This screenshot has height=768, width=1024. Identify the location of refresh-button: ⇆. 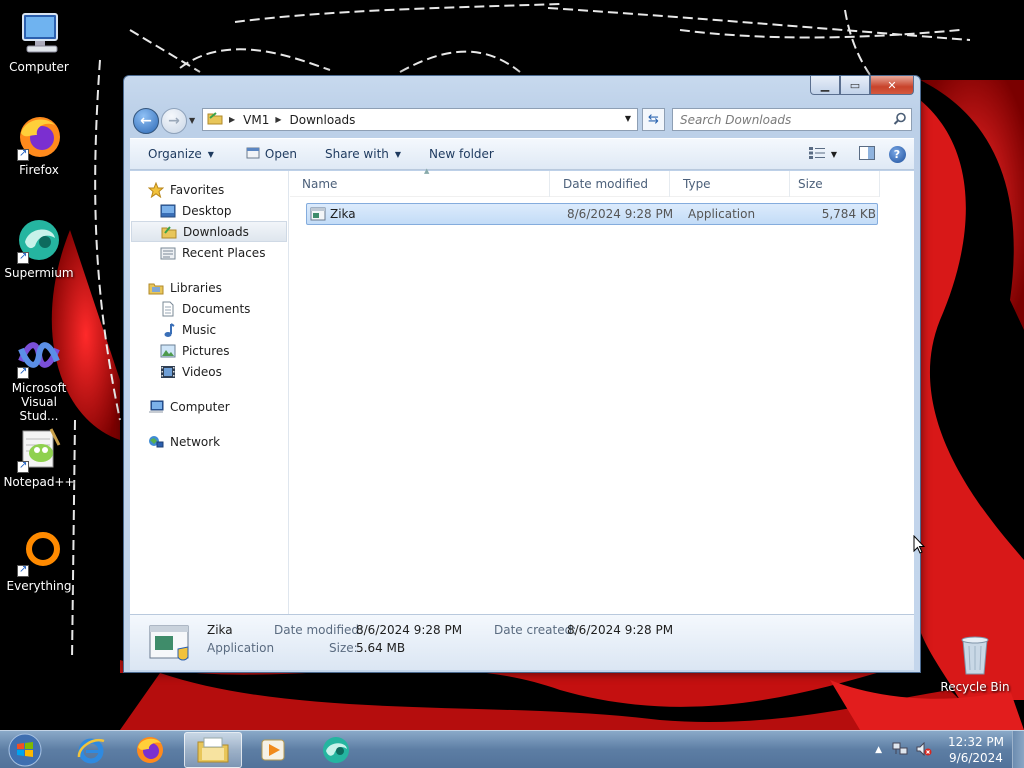
(653, 119).